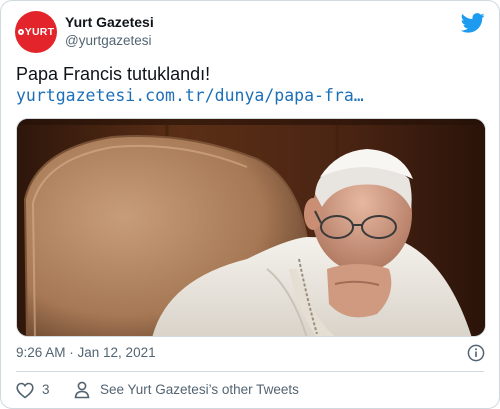  I want to click on twitter-bird-icon, so click(473, 23).